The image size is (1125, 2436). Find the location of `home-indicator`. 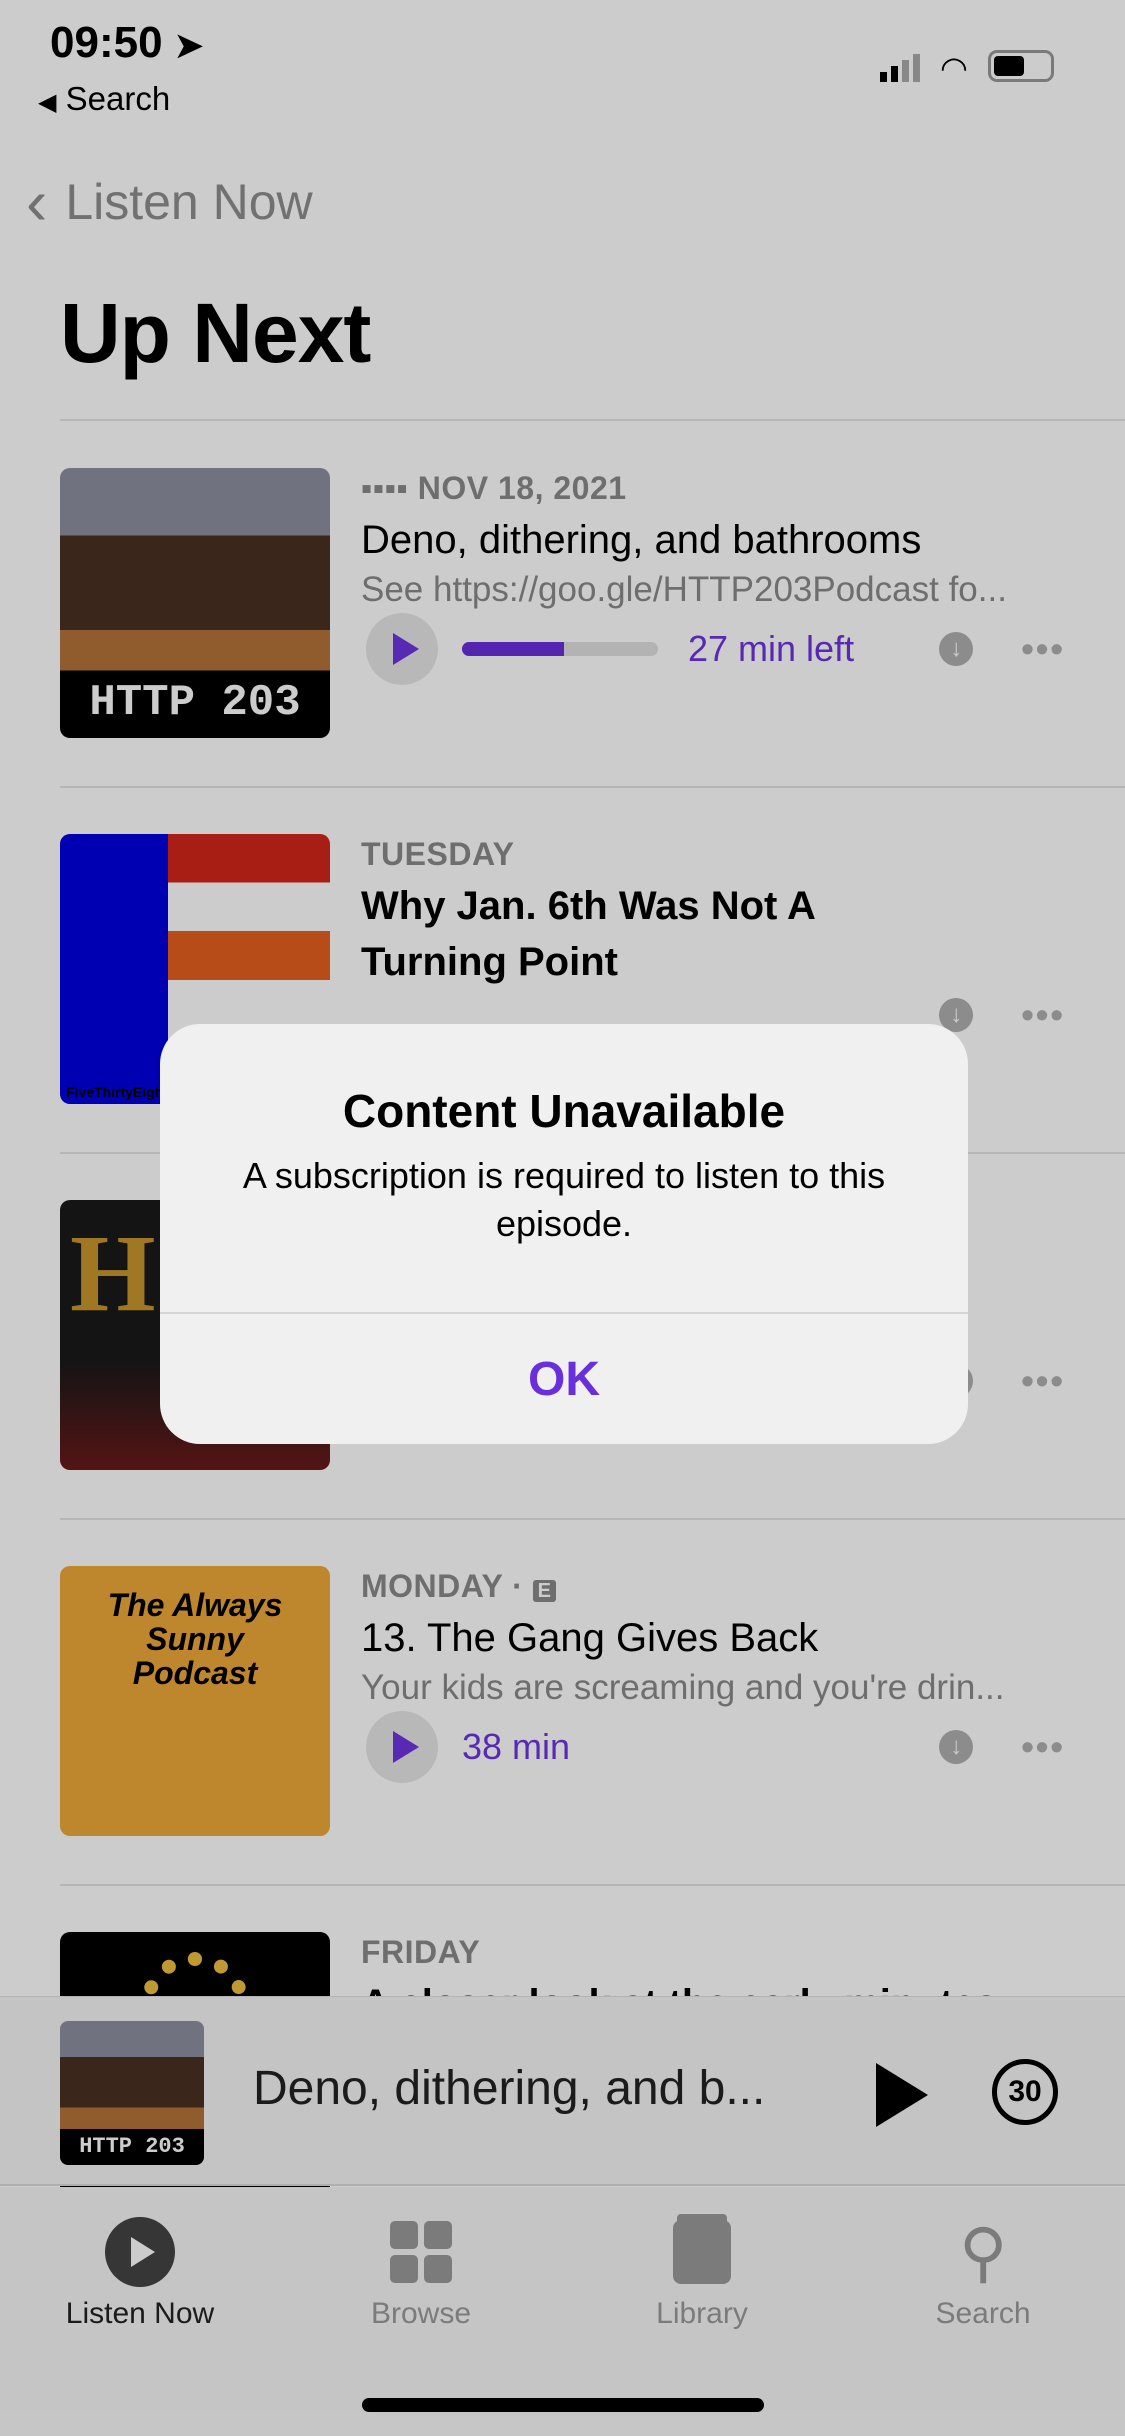

home-indicator is located at coordinates (563, 2405).